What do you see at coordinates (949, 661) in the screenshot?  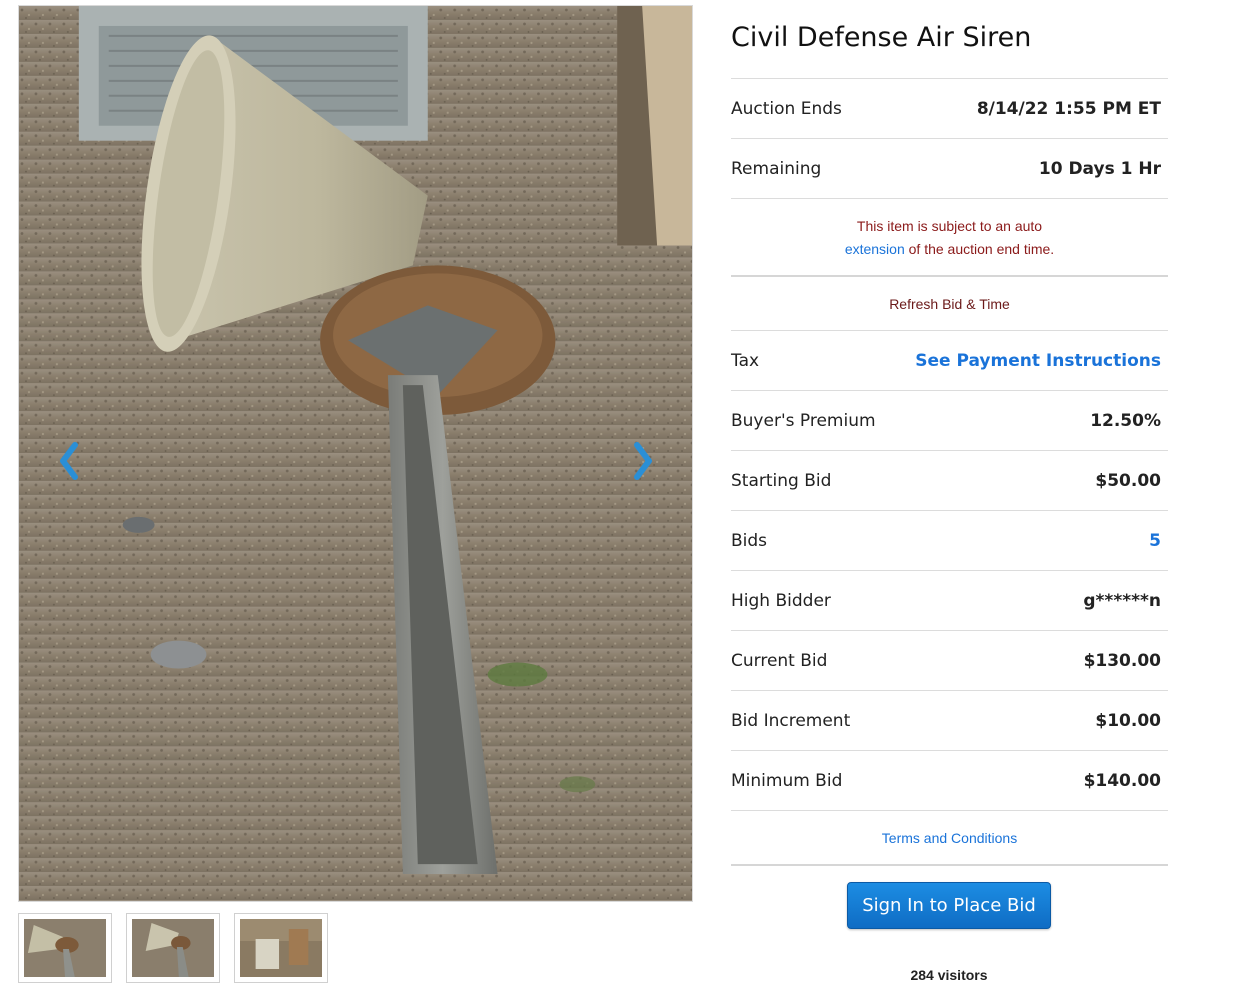 I see `current-bid-row: Current Bid $130.00` at bounding box center [949, 661].